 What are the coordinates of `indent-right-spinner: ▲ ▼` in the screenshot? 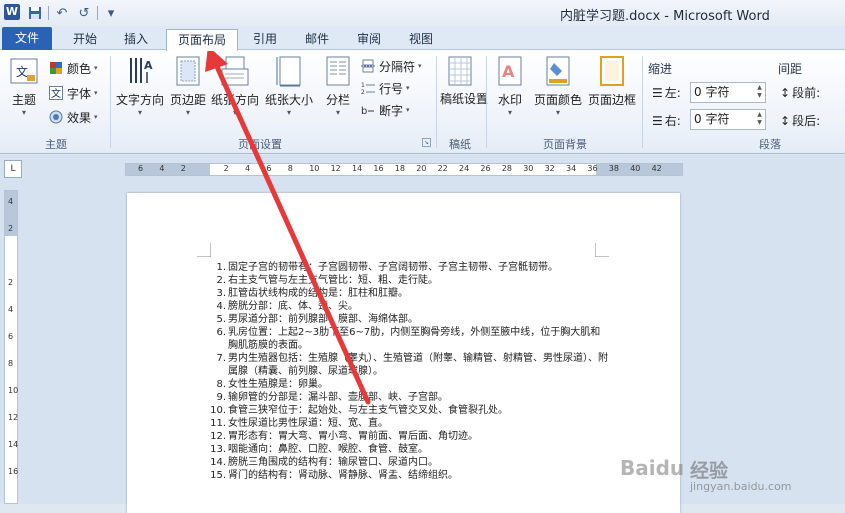 It's located at (759, 119).